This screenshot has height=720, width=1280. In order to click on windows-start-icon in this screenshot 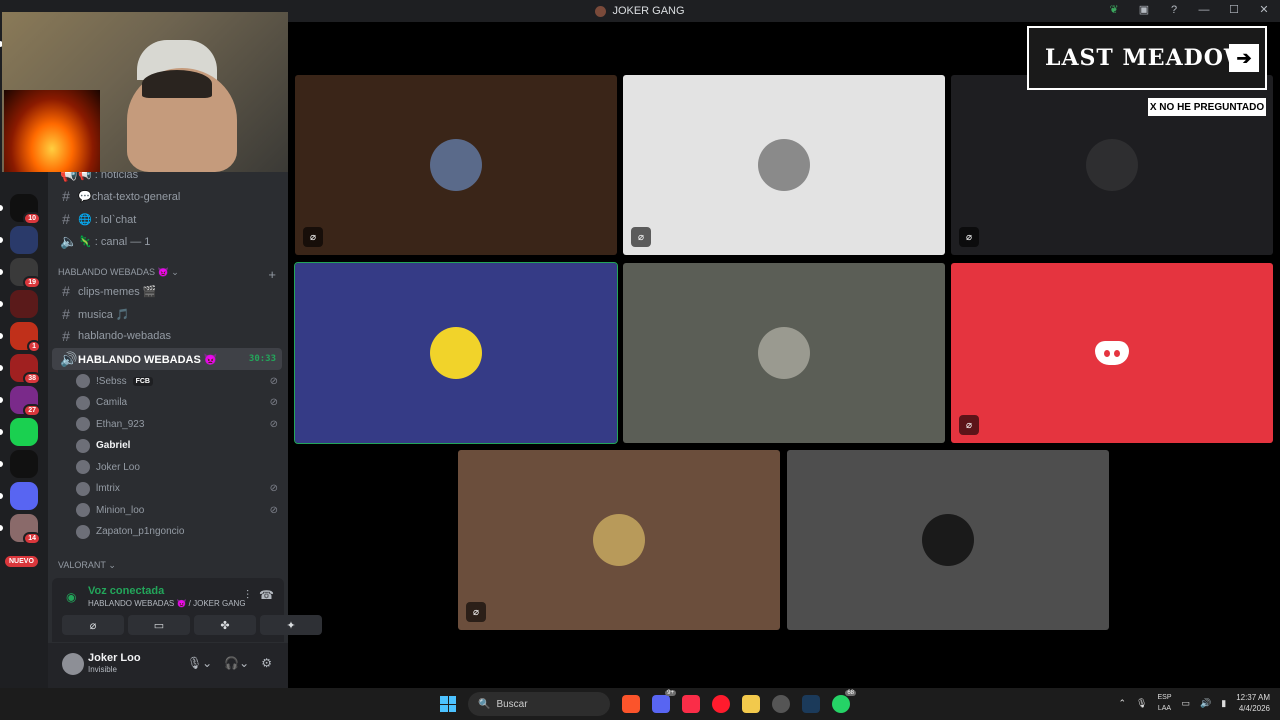, I will do `click(448, 704)`.